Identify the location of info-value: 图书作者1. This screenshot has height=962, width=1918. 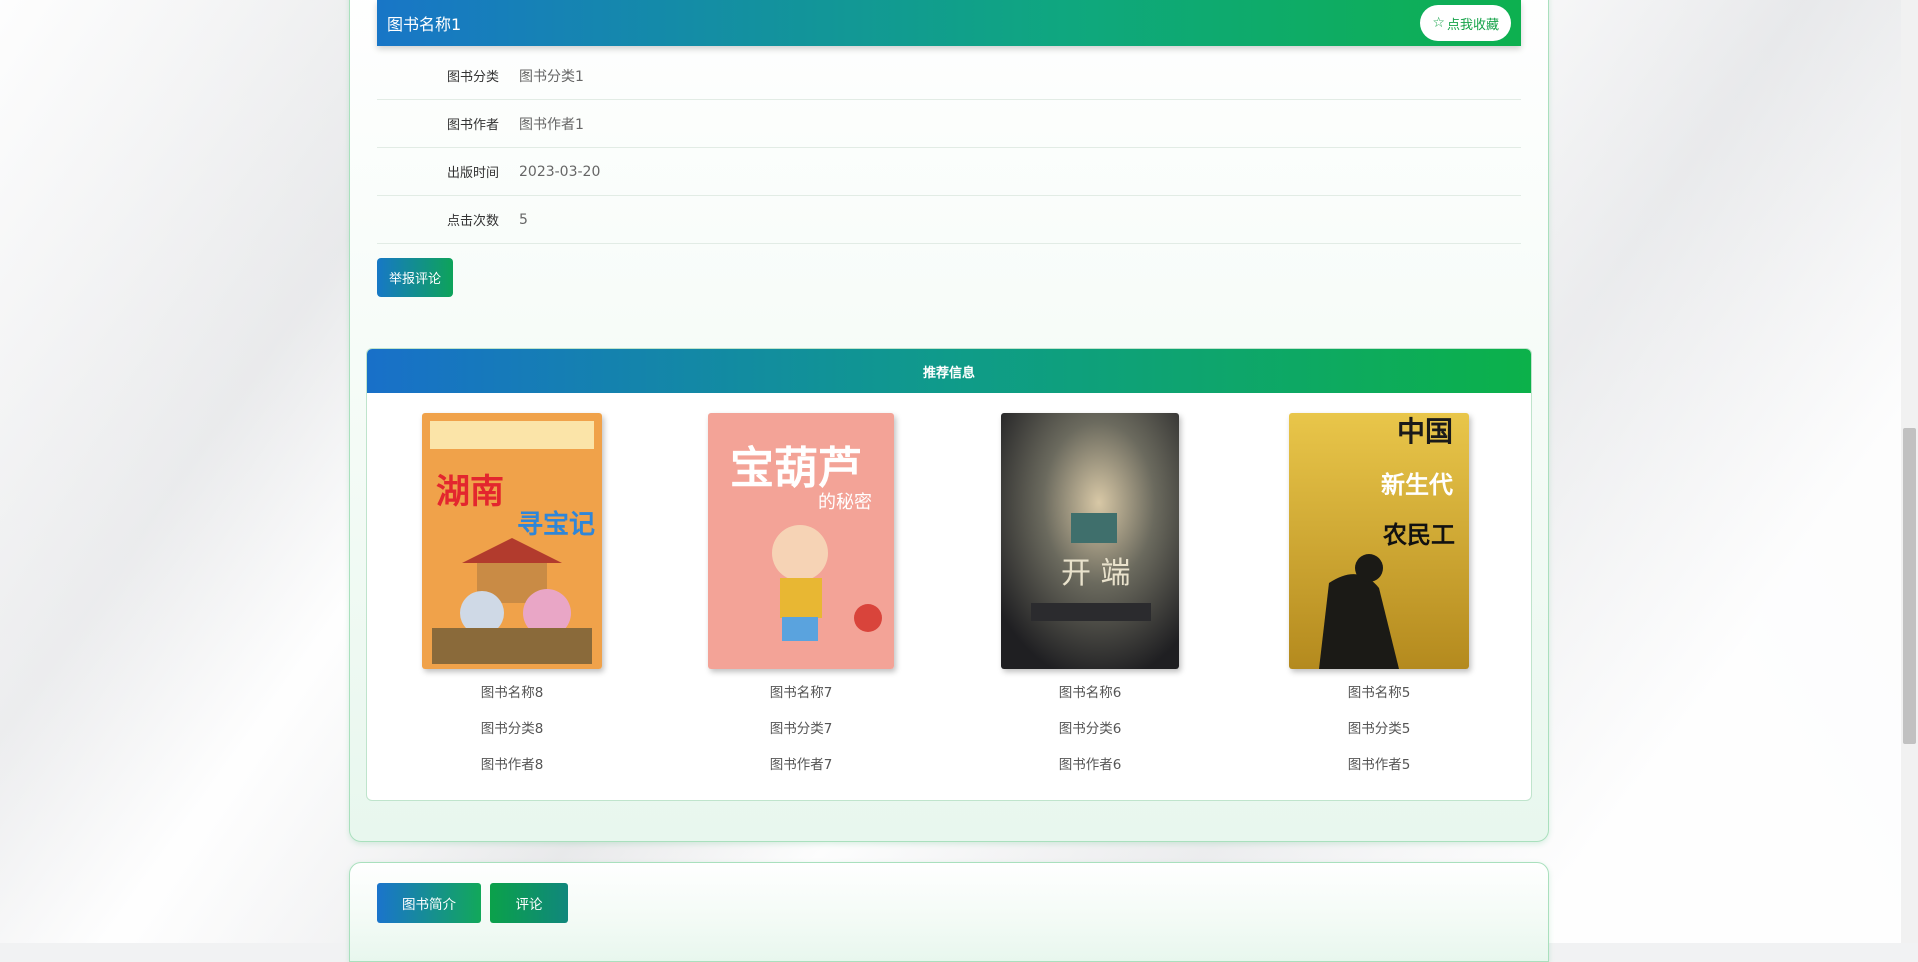
(551, 124).